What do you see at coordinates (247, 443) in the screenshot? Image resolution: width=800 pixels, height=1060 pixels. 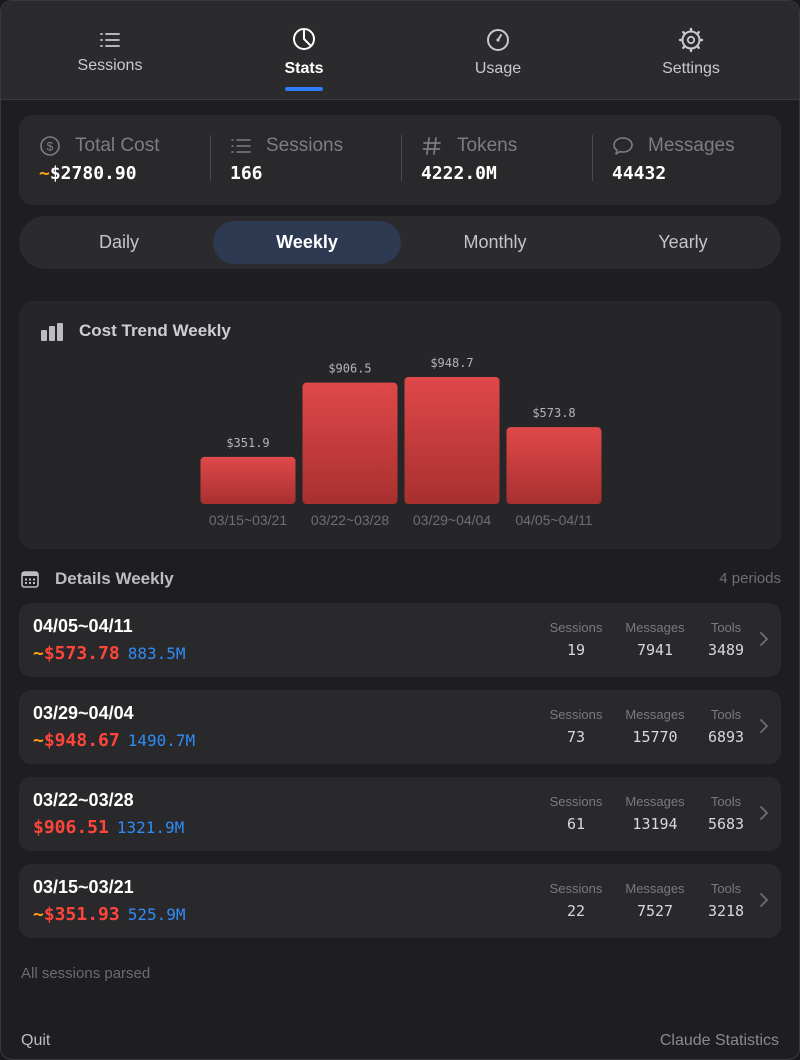 I see `bar-value-label: $351.9` at bounding box center [247, 443].